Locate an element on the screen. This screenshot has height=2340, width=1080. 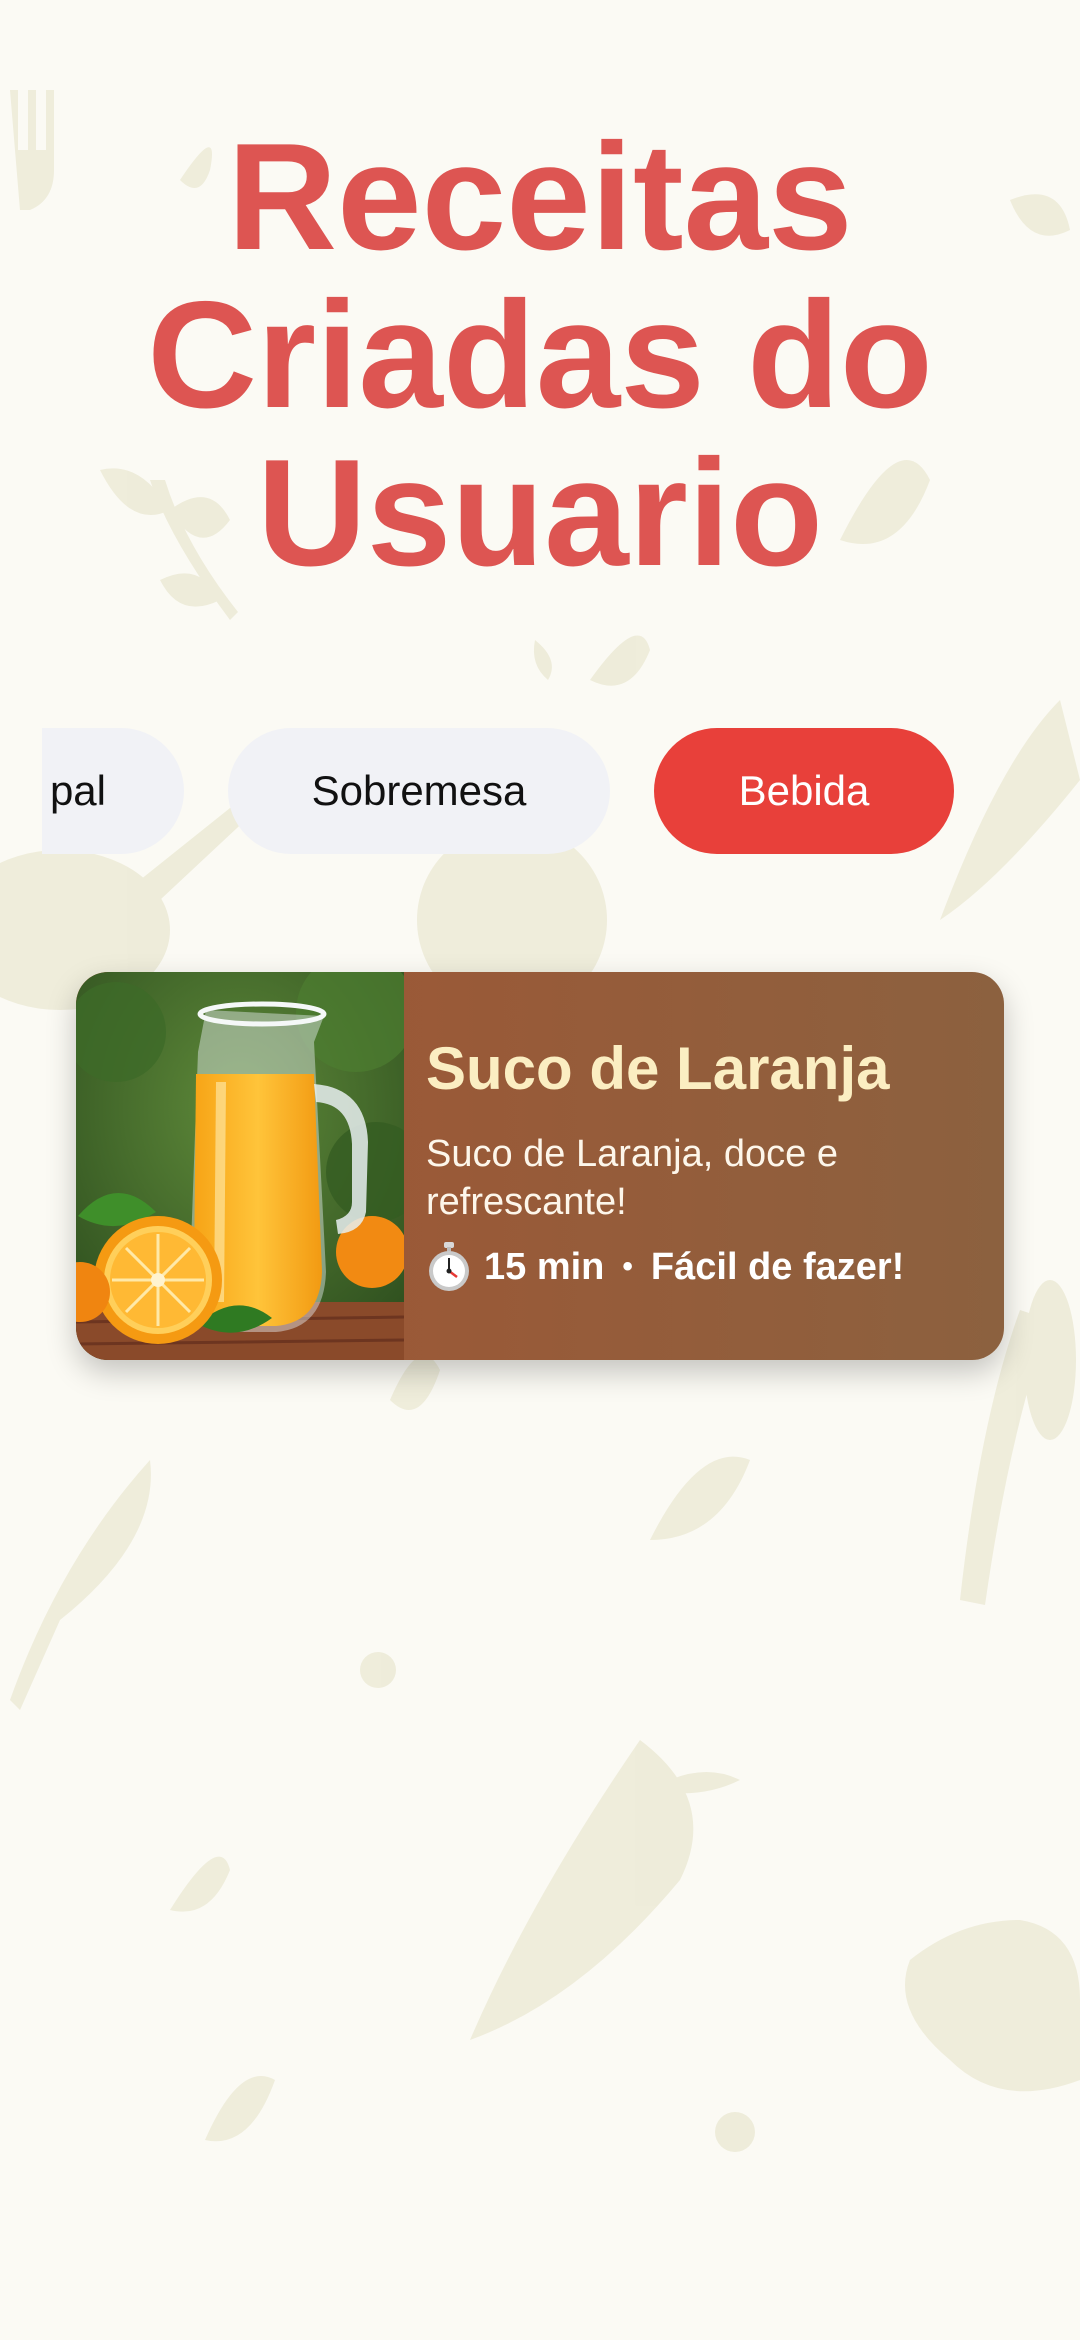
category-chip-label: Sobremesa is located at coordinates (419, 790).